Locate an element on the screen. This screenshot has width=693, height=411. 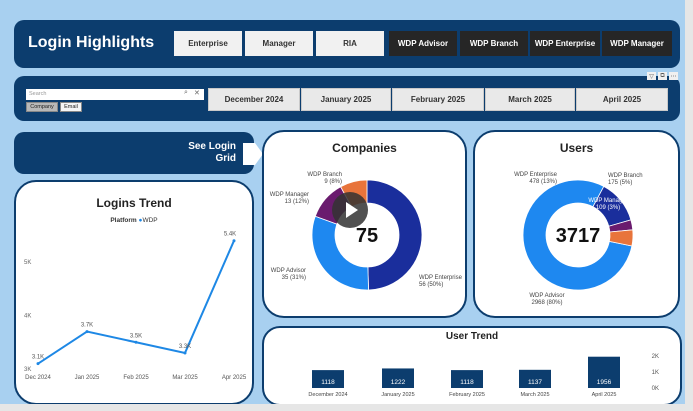
page-title: Login Highlights is located at coordinates (91, 42).